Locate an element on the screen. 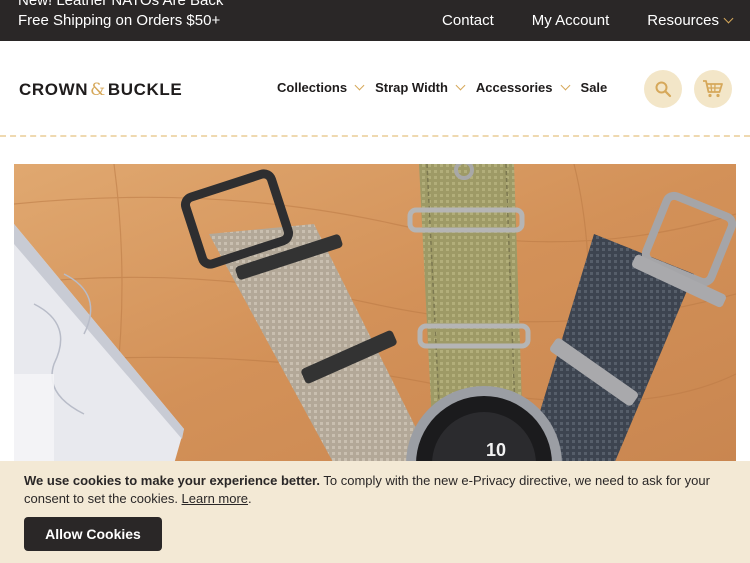  header-divider is located at coordinates (375, 136).